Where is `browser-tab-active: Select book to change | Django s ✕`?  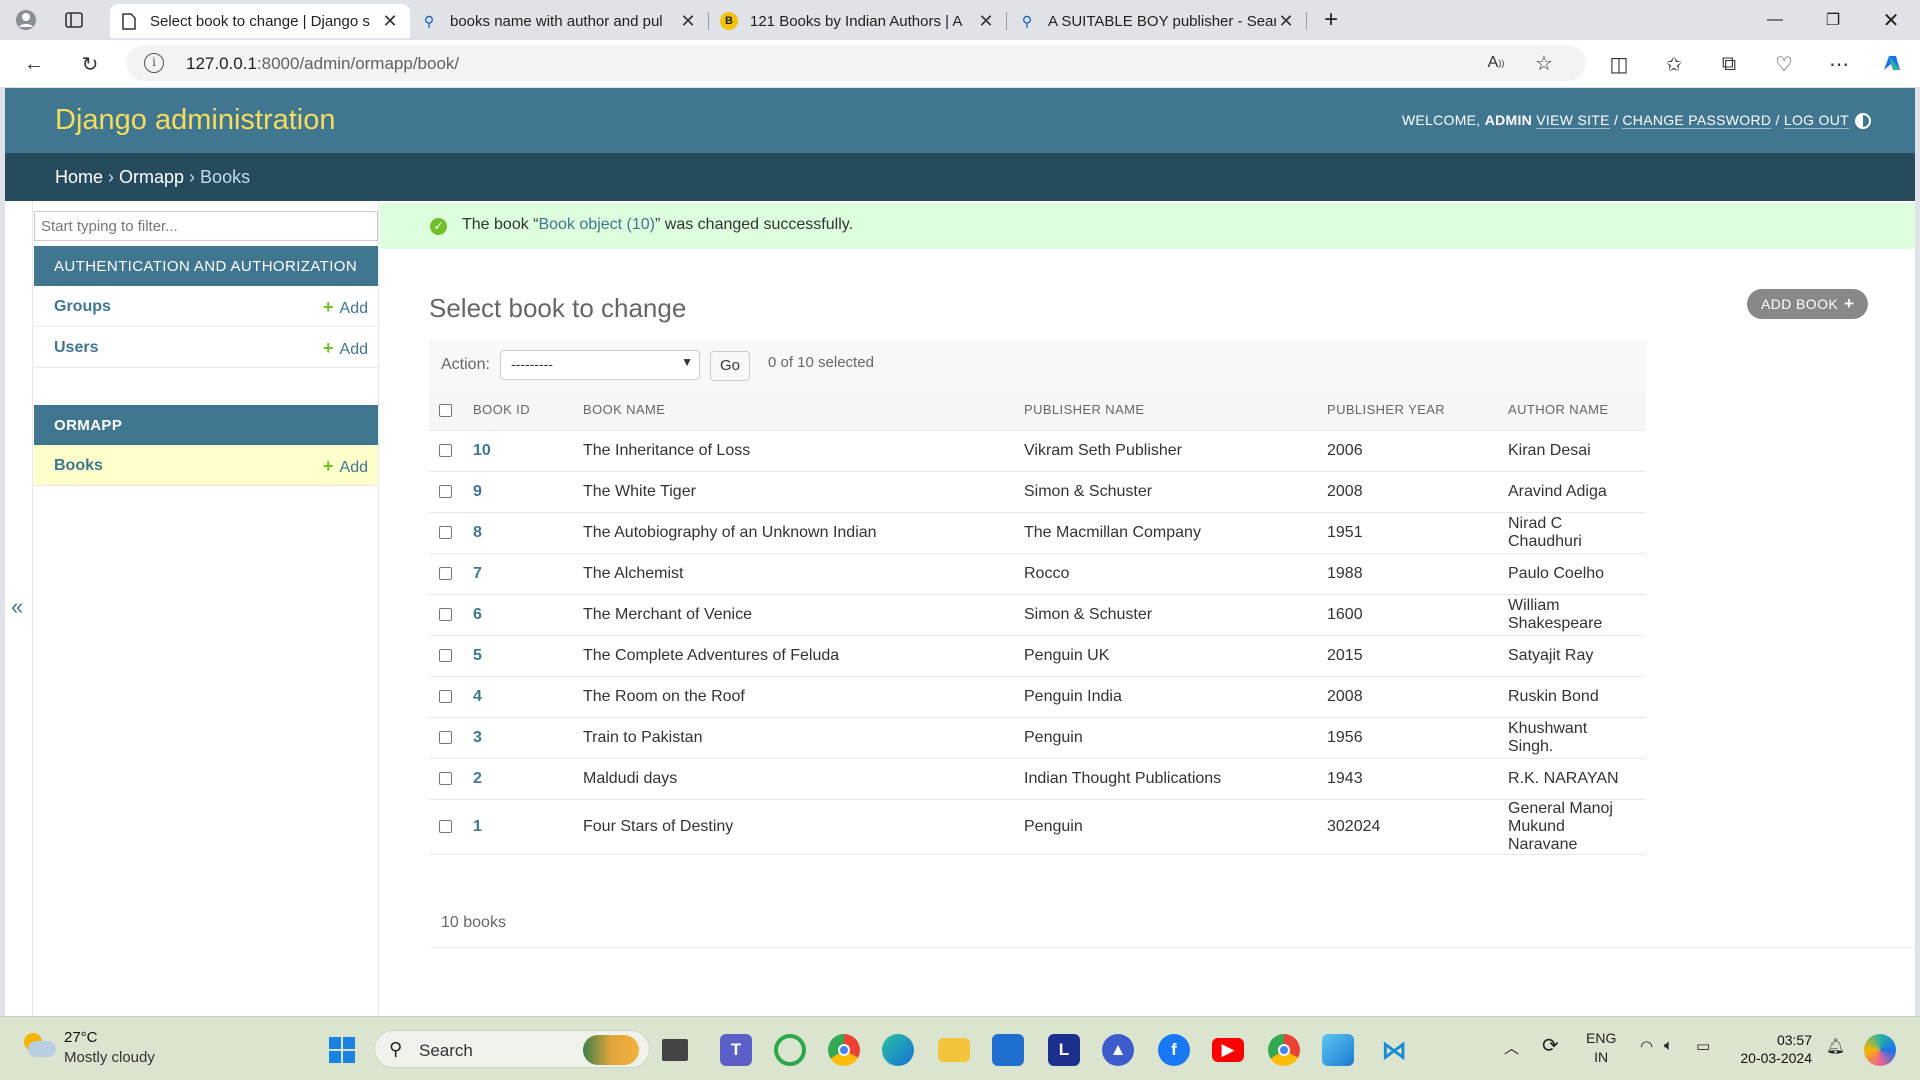 browser-tab-active: Select book to change | Django s ✕ is located at coordinates (260, 21).